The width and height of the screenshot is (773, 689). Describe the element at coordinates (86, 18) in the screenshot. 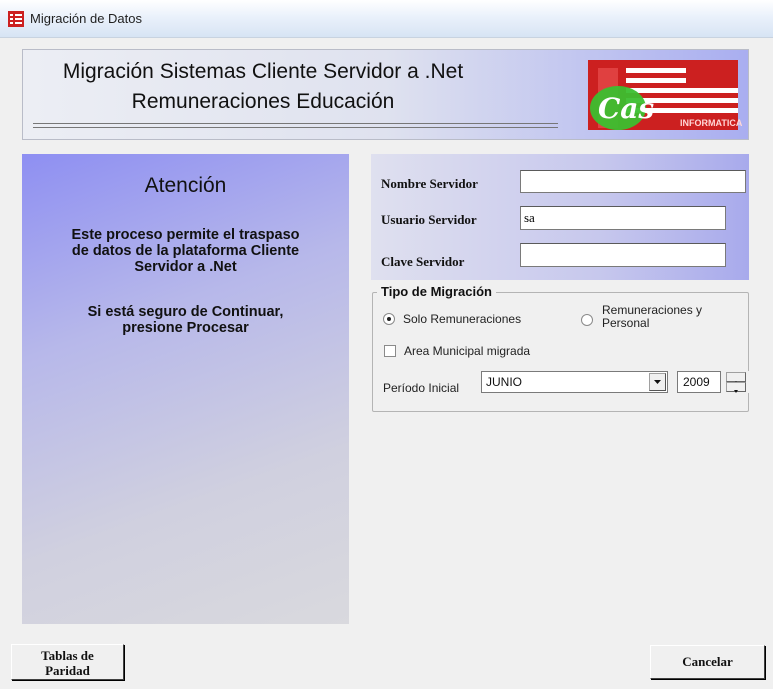

I see `window-title: Migración de Datos` at that location.